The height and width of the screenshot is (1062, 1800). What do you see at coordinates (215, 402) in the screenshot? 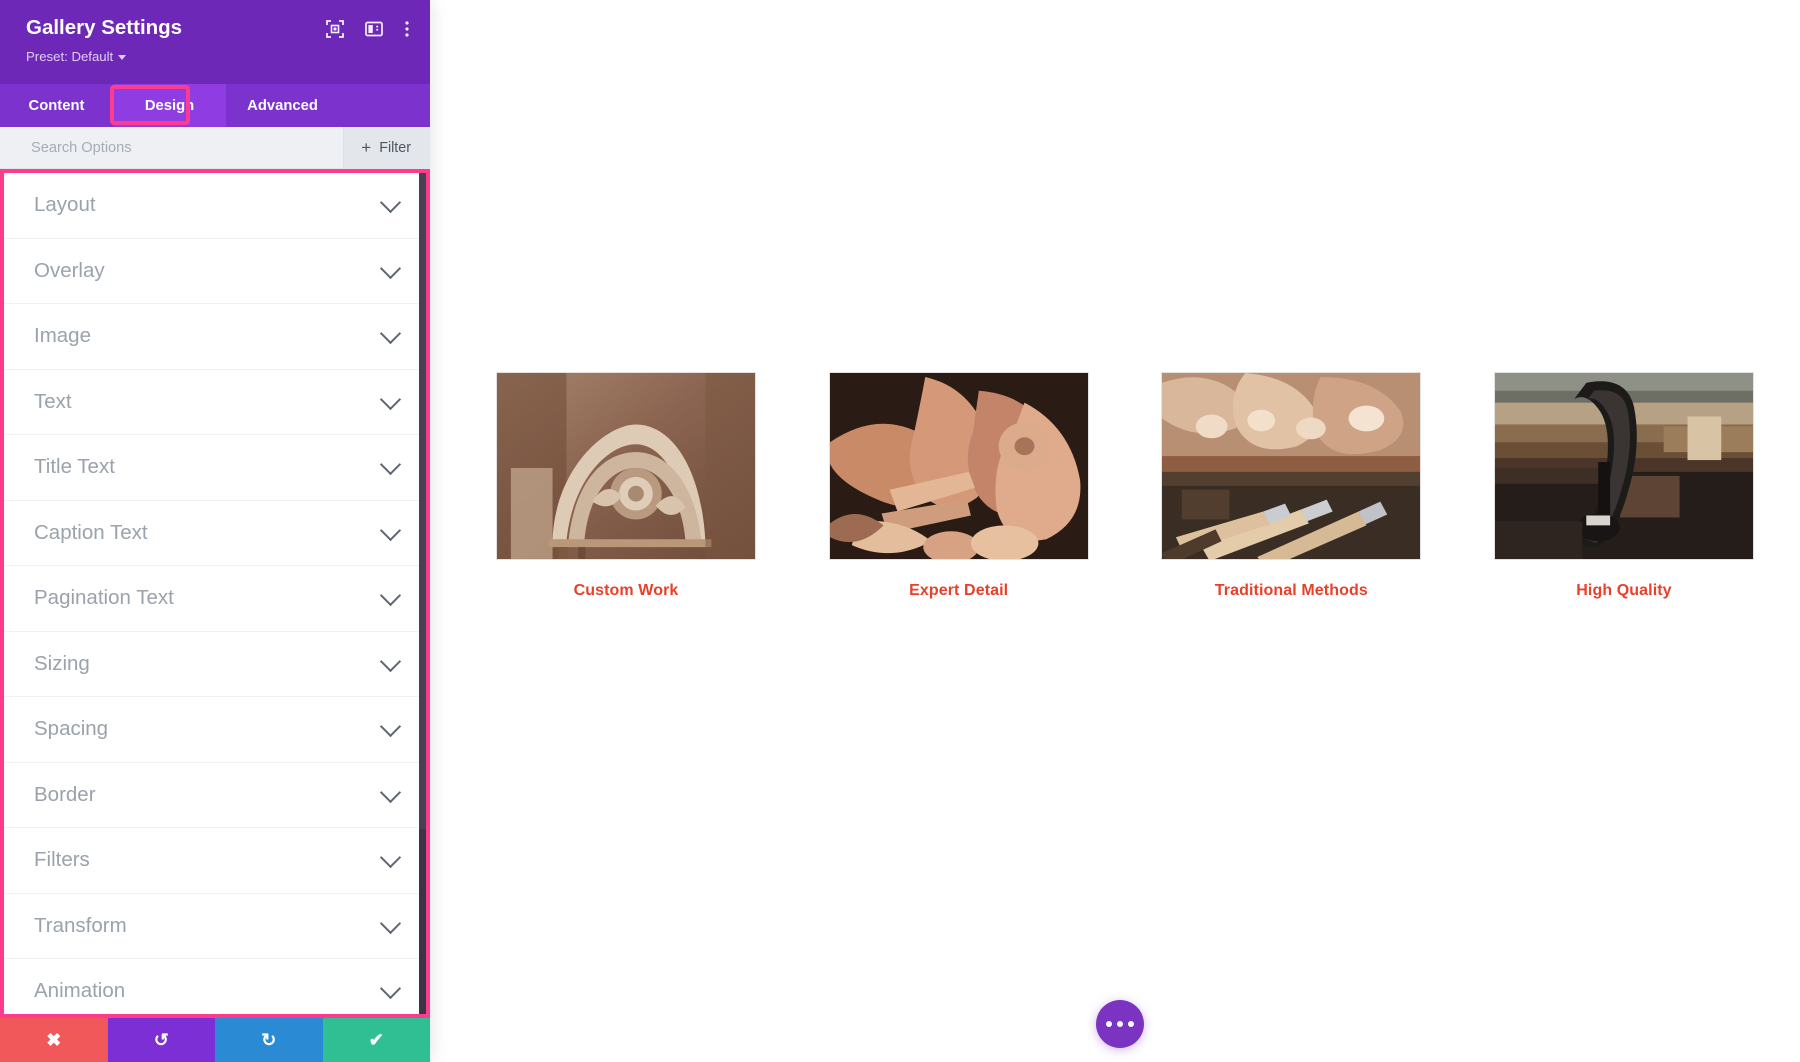
I see `option-group-text: Text` at bounding box center [215, 402].